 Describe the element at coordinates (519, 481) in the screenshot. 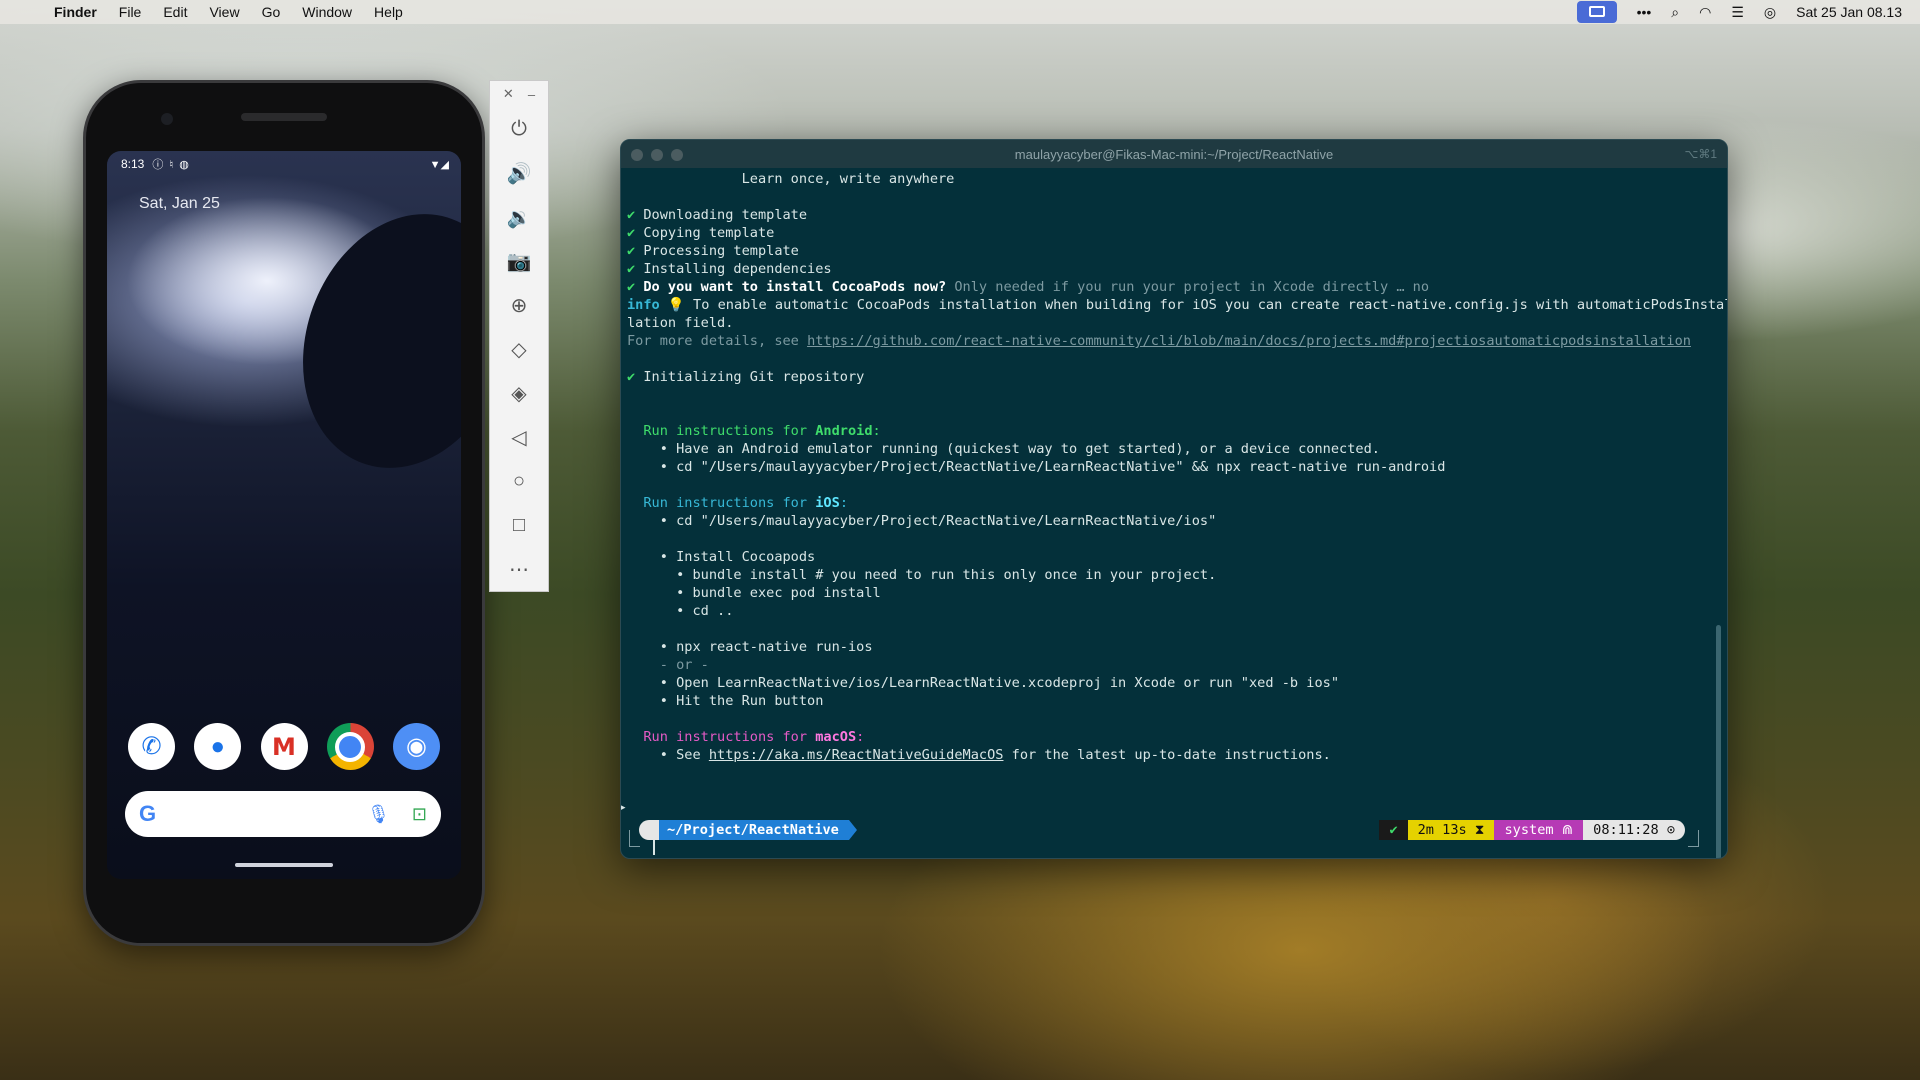

I see `home-icon: ○` at that location.